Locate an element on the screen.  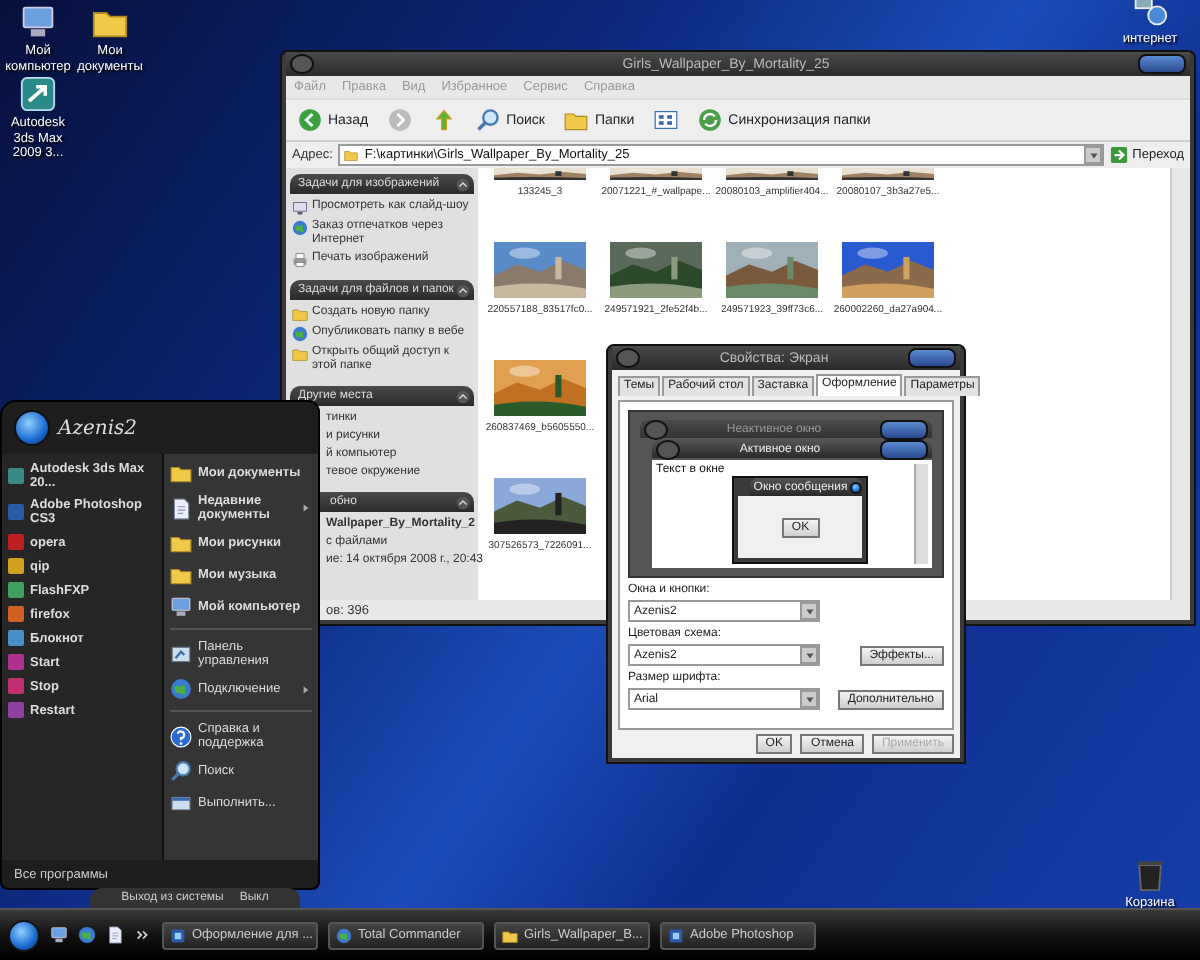
chevron-icon is located at coordinates (143, 935).